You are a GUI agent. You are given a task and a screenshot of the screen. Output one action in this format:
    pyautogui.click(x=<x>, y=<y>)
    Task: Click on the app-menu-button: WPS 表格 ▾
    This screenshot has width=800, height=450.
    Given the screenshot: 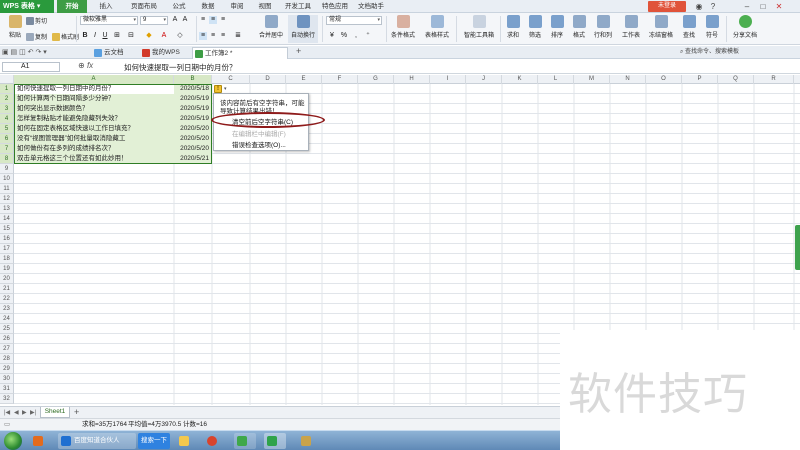 What is the action you would take?
    pyautogui.click(x=27, y=6)
    